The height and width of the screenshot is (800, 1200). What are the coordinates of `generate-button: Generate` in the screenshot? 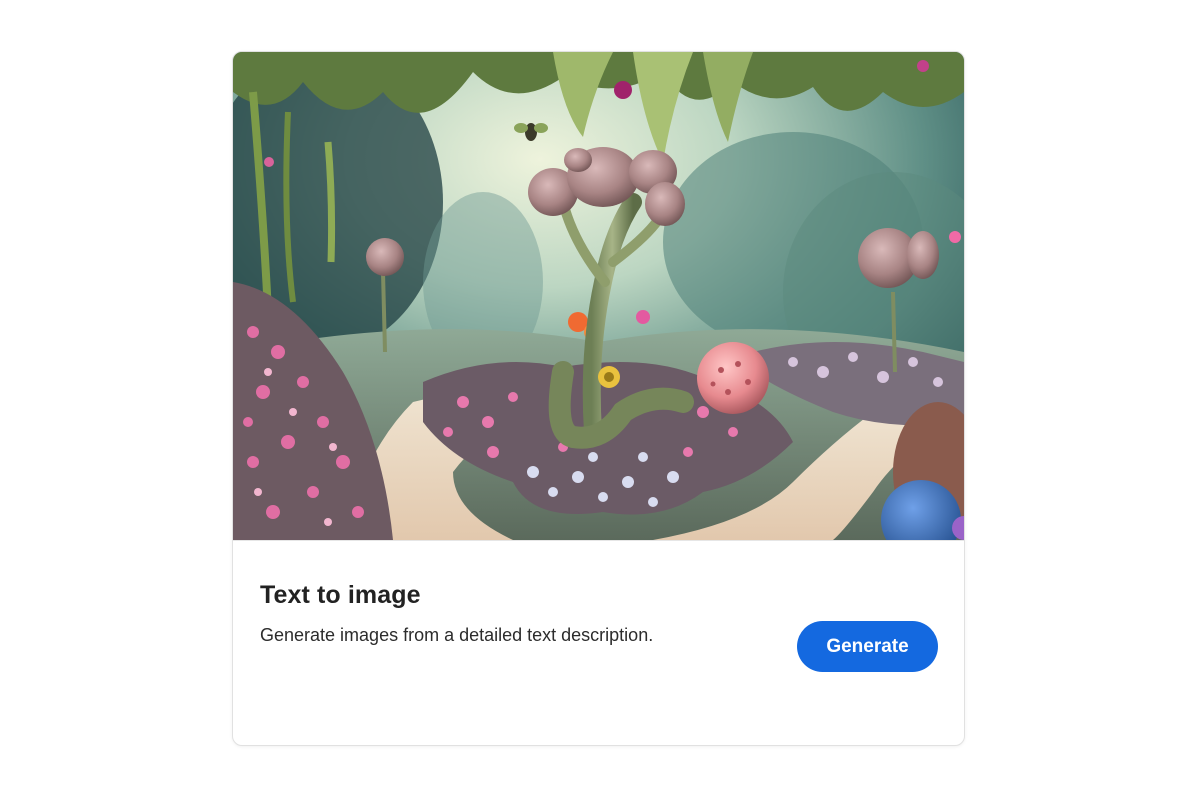 It's located at (867, 646).